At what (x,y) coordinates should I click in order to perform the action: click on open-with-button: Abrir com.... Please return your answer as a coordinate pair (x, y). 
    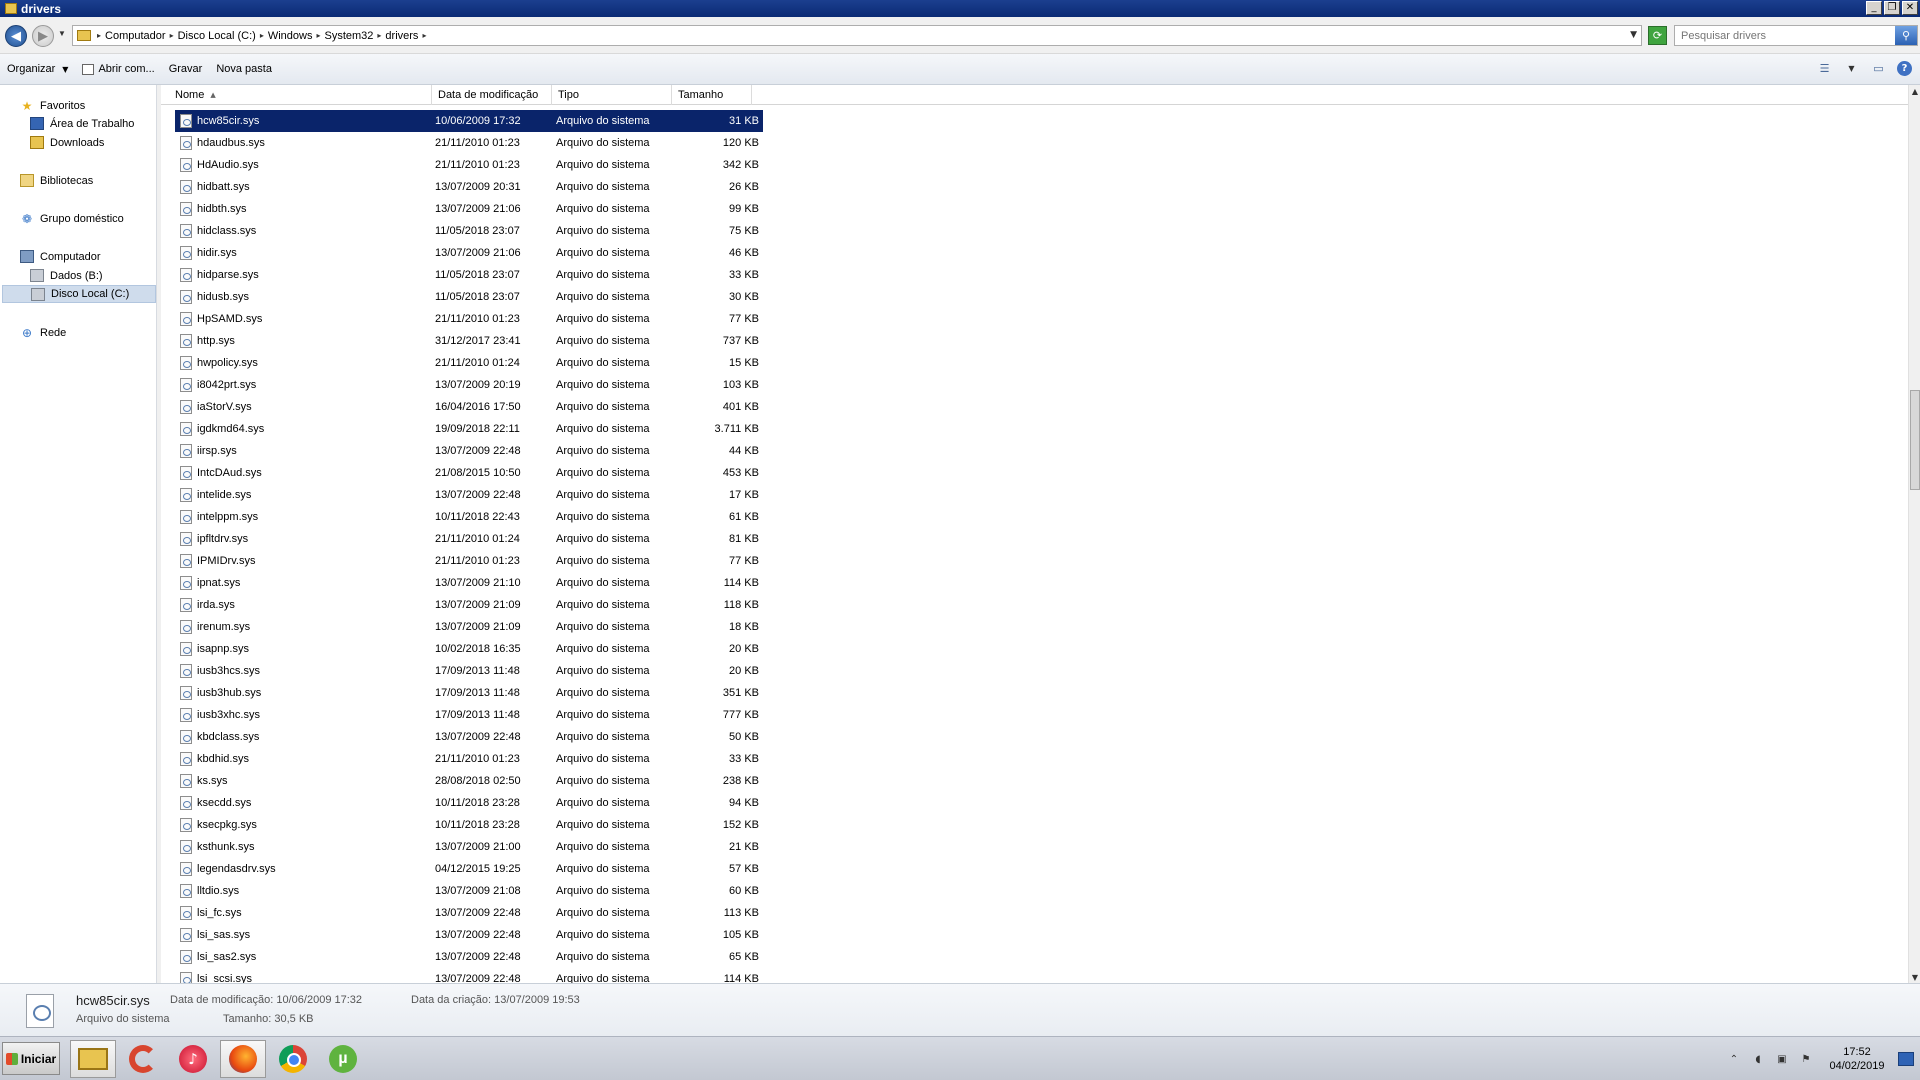
    Looking at the image, I should click on (118, 69).